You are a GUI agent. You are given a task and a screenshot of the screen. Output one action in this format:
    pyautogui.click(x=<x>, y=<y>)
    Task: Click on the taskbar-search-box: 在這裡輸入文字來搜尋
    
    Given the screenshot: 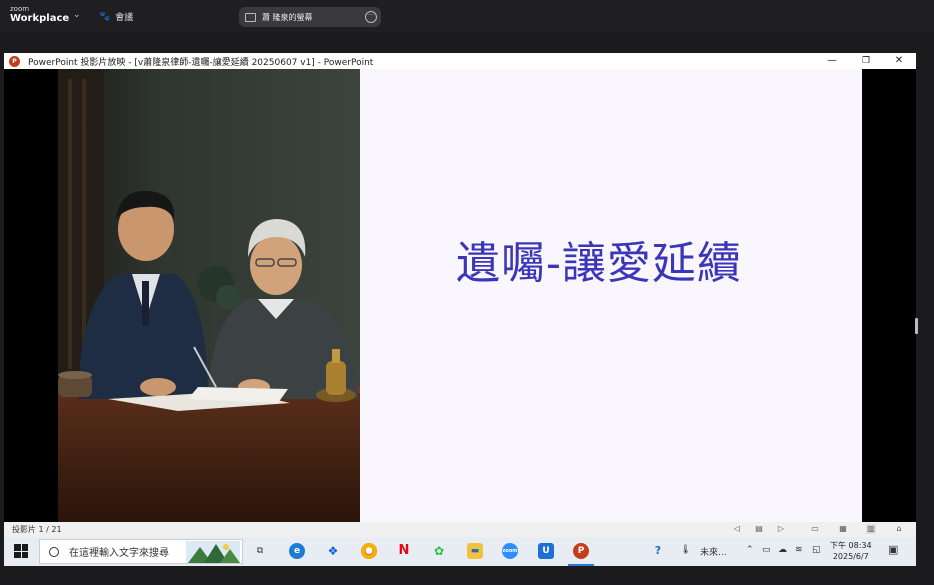 What is the action you would take?
    pyautogui.click(x=141, y=551)
    